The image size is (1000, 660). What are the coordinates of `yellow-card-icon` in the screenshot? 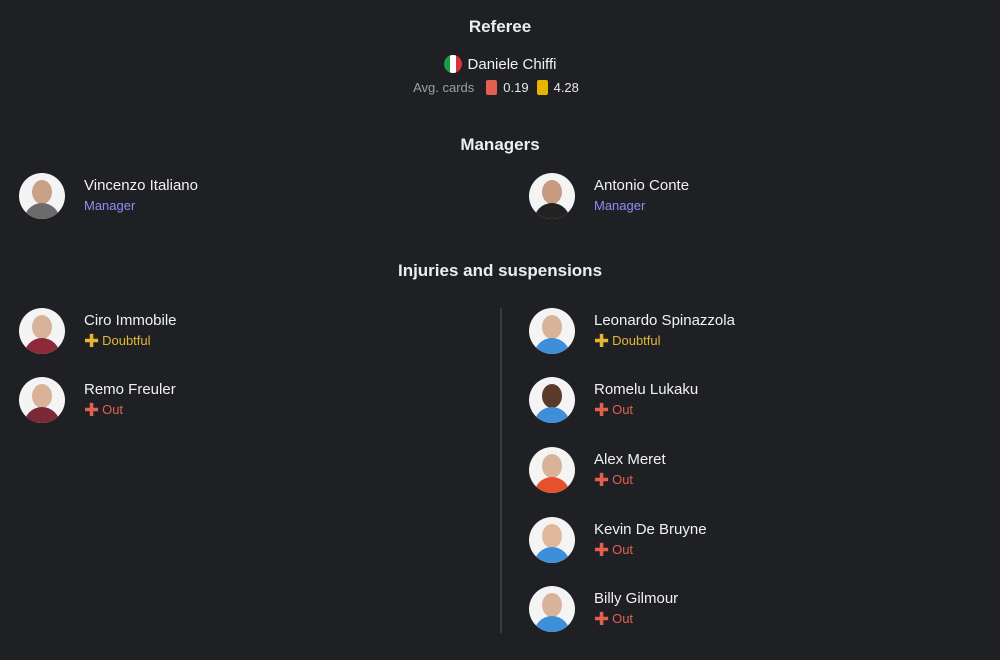 It's located at (542, 87).